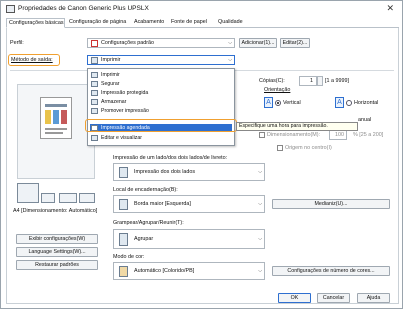  I want to click on dropdown-item-label: Armazenar, so click(114, 102).